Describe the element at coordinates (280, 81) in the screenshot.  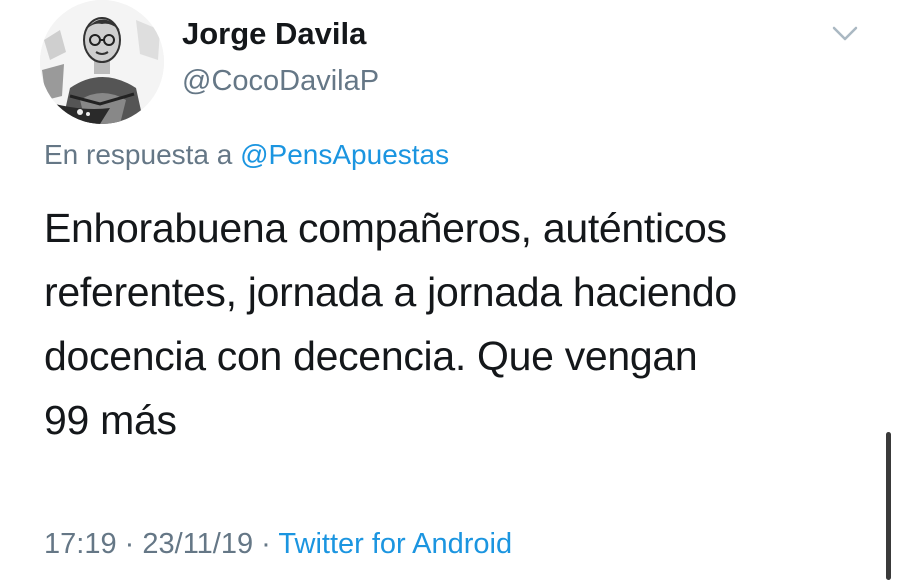
I see `author-handle: @CocoDavilaP` at that location.